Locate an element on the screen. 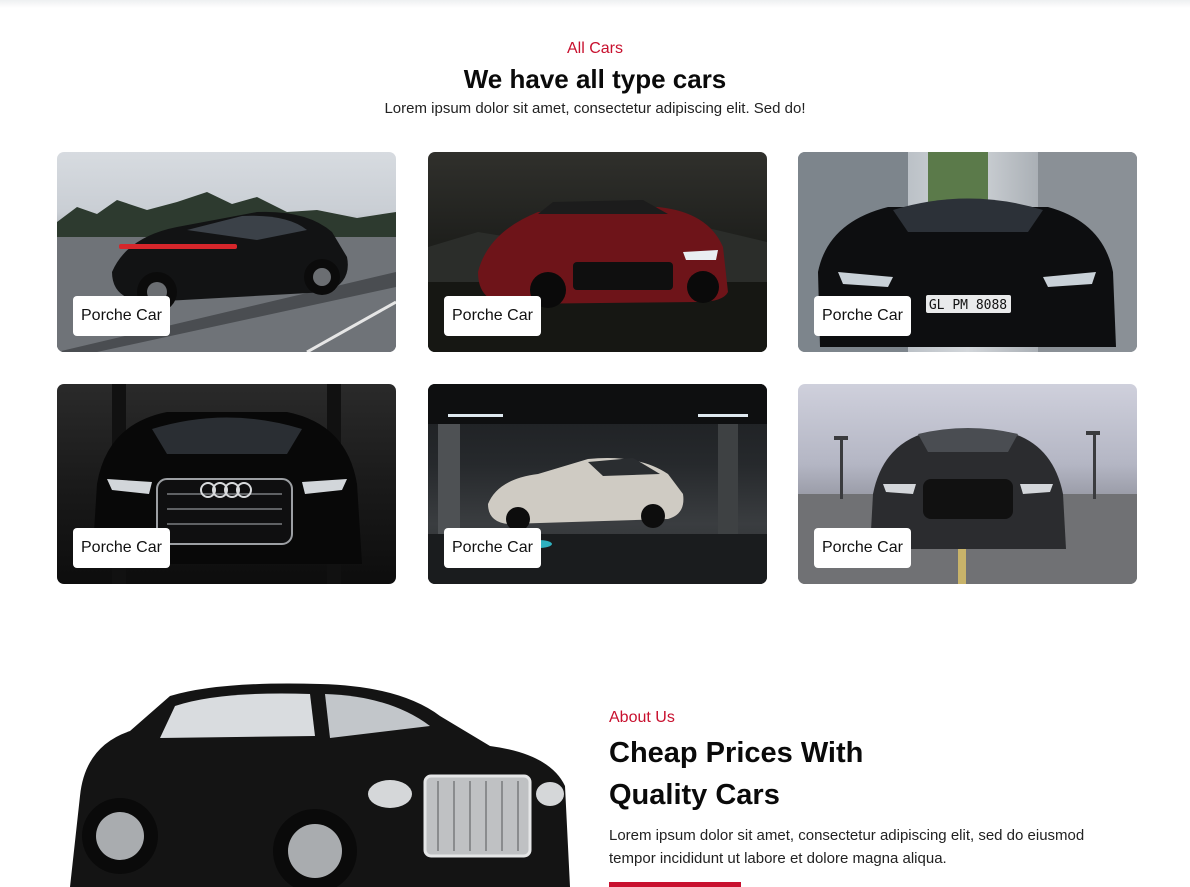  all-cars-eyebrow: All Cars is located at coordinates (594, 48).